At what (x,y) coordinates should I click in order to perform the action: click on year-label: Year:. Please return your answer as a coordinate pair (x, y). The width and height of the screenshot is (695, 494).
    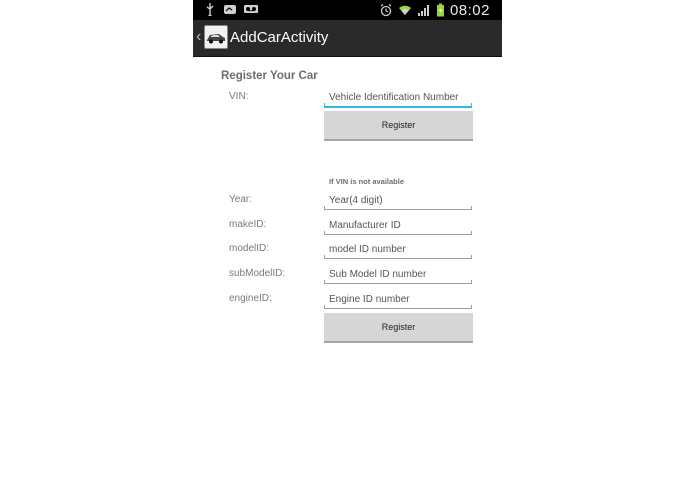
    Looking at the image, I should click on (240, 199).